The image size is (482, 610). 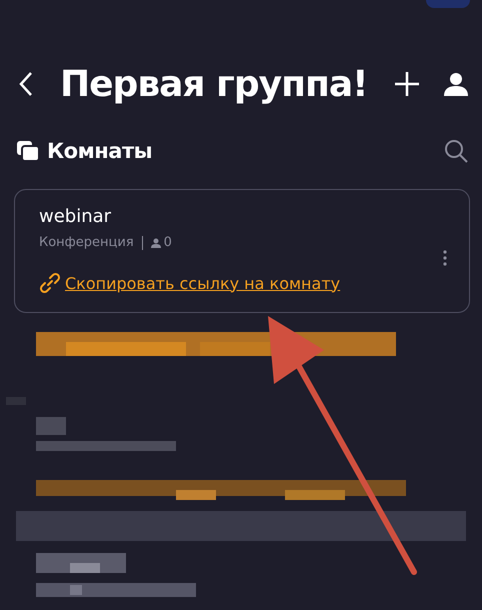 What do you see at coordinates (50, 283) in the screenshot?
I see `link-icon` at bounding box center [50, 283].